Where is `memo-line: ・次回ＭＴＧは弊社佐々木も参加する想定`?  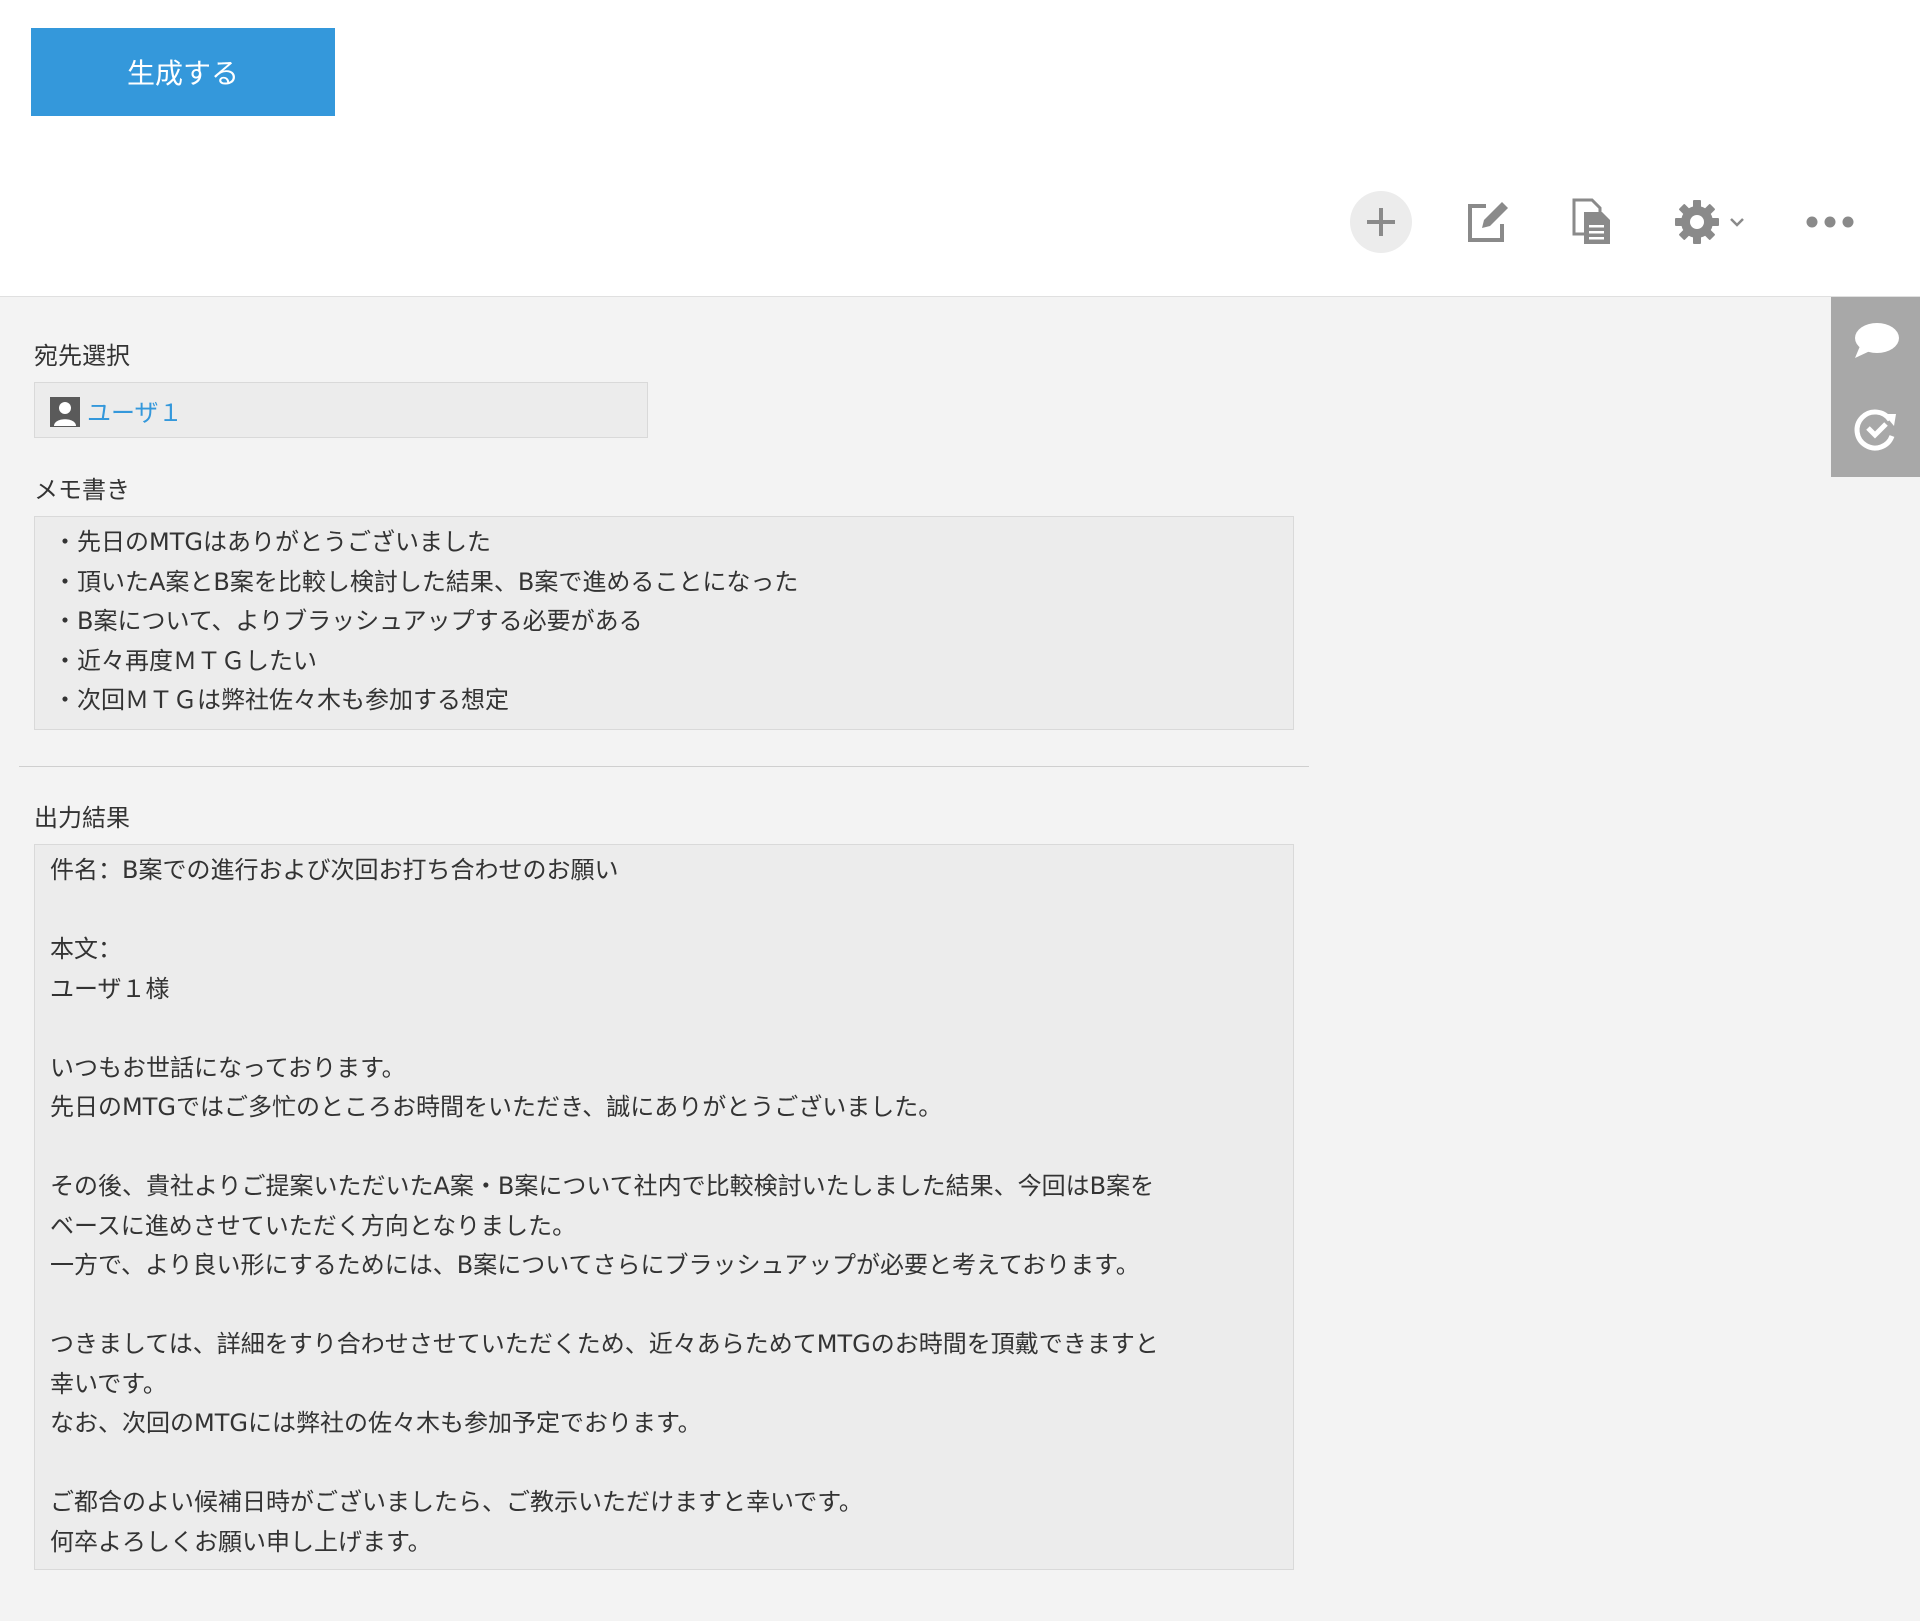
memo-line: ・次回ＭＴＧは弊社佐々木も参加する想定 is located at coordinates (281, 700).